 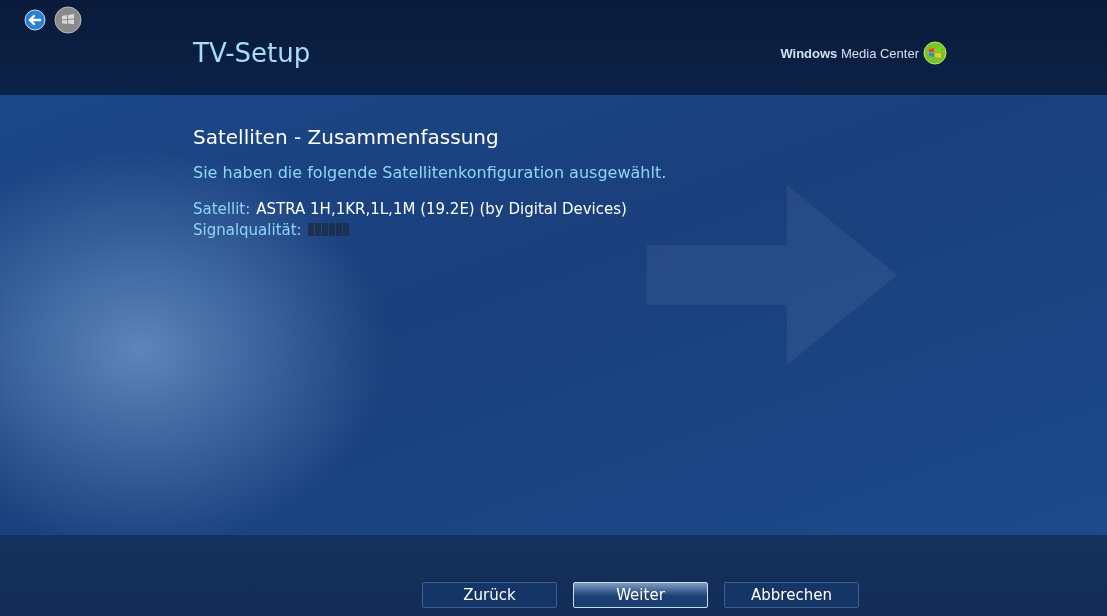 I want to click on field-label: Satellit:, so click(x=222, y=208).